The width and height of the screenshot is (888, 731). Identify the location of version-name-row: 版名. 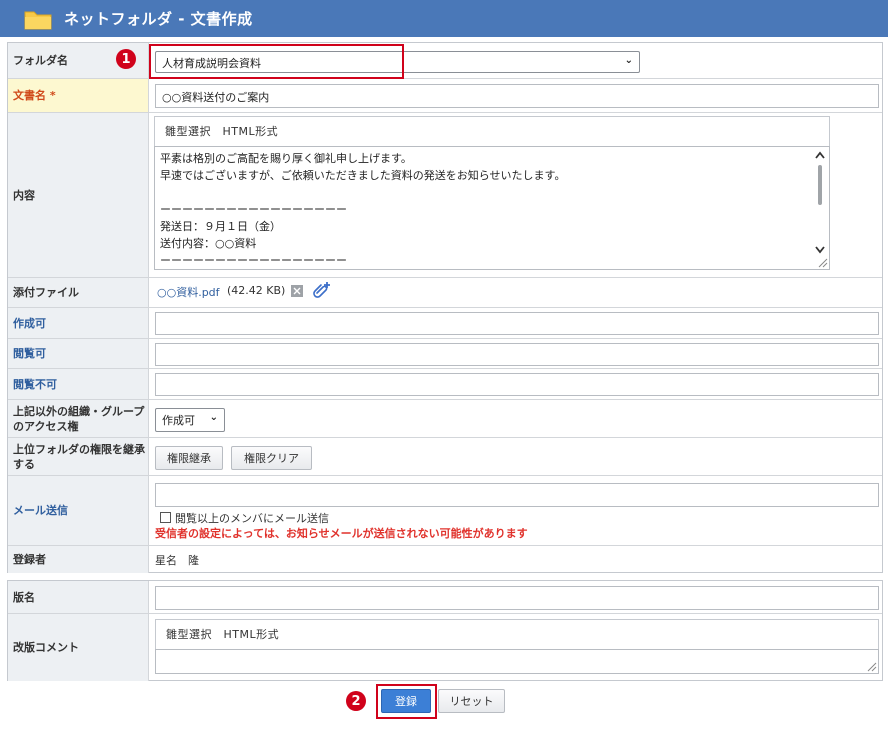
(445, 597).